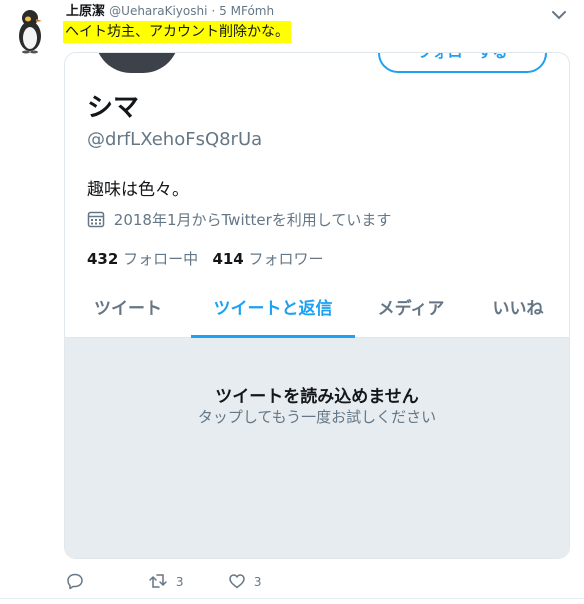  Describe the element at coordinates (30, 29) in the screenshot. I see `avatar` at that location.